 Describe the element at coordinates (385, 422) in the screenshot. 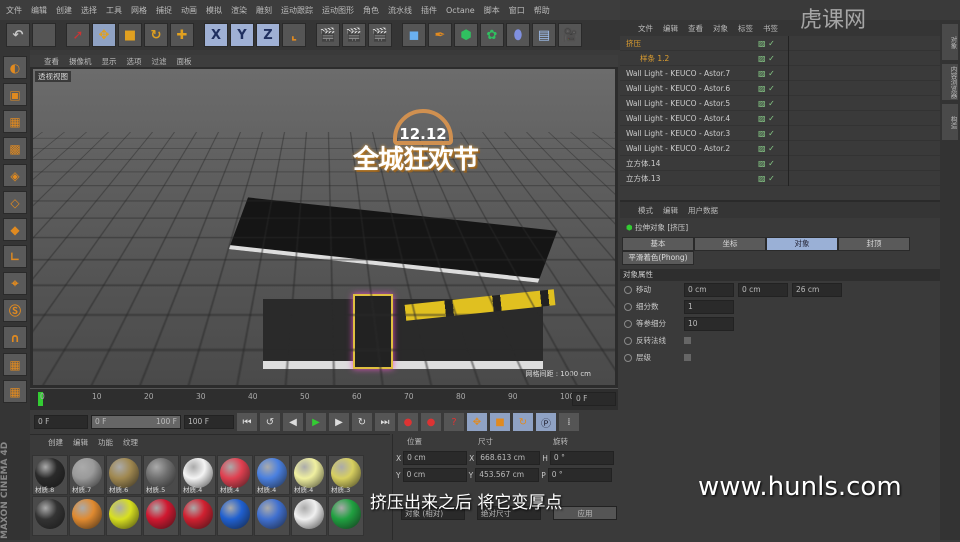

I see `go-to-end-button: ⏭` at that location.